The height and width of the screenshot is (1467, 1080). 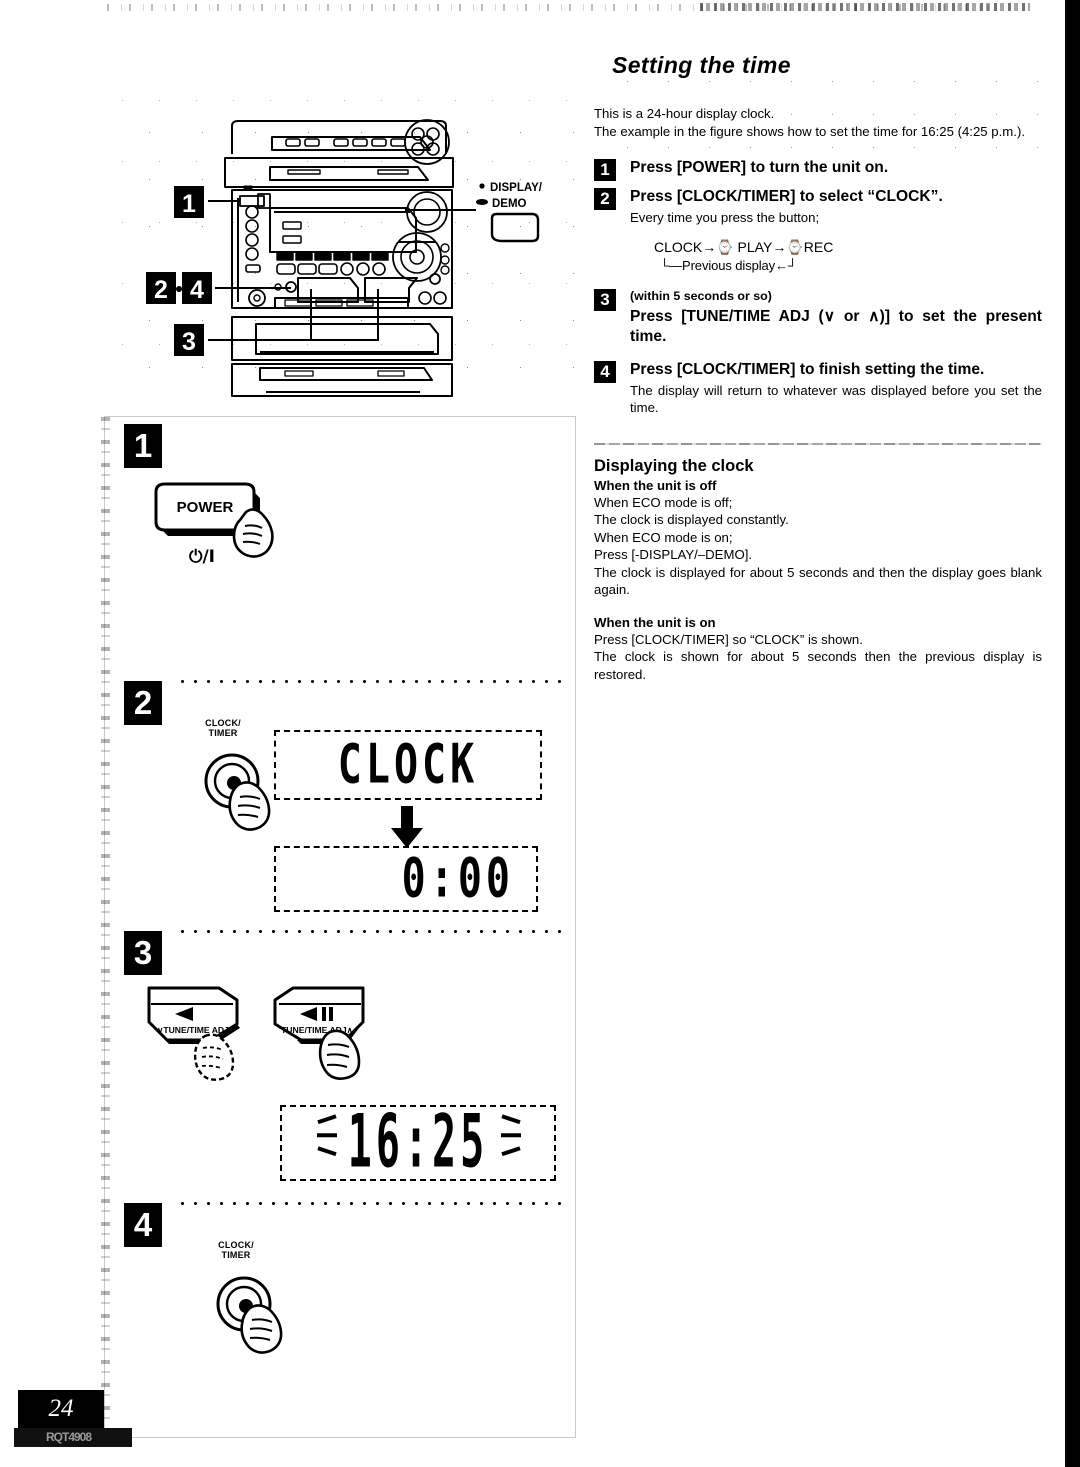 What do you see at coordinates (605, 299) in the screenshot?
I see `step-3-number: 3` at bounding box center [605, 299].